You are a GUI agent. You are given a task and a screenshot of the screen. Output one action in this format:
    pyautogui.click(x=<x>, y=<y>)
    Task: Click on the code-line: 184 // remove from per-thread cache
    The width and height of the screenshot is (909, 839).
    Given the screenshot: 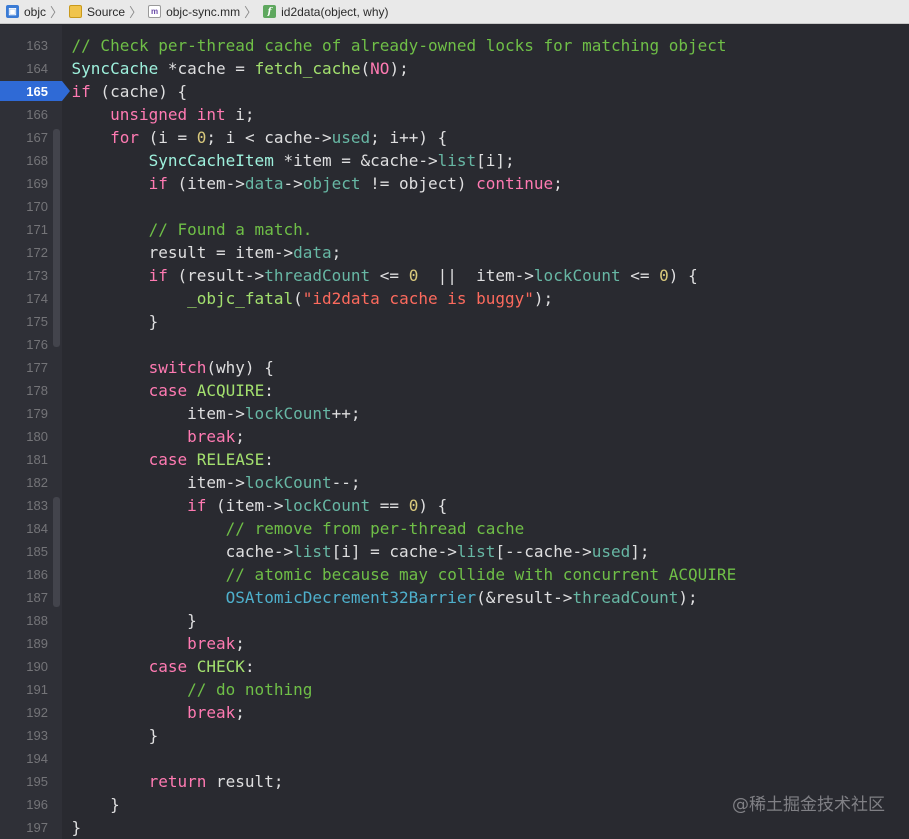 What is the action you would take?
    pyautogui.click(x=454, y=528)
    